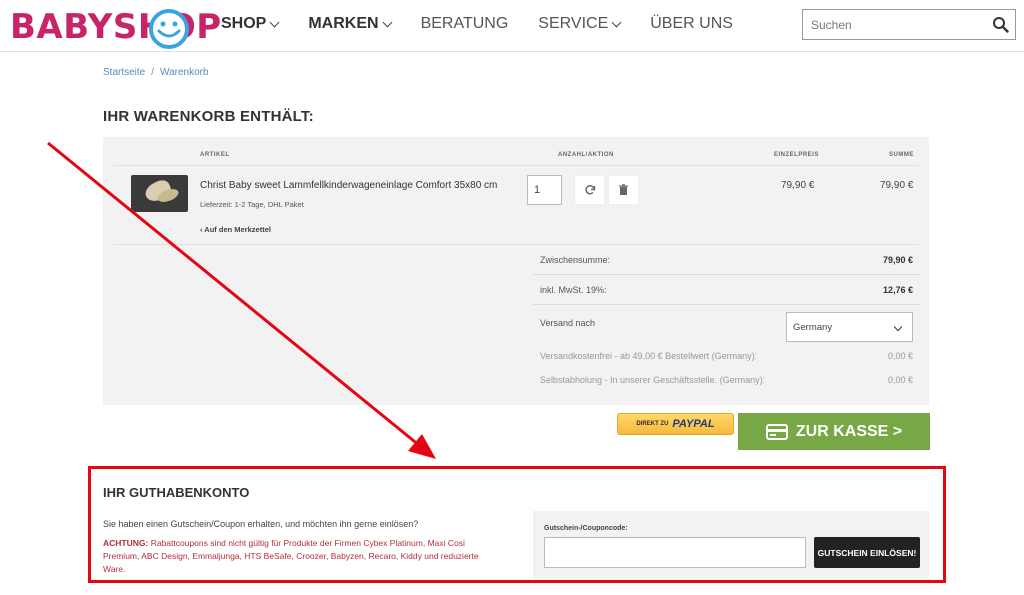  Describe the element at coordinates (184, 72) in the screenshot. I see `breadcrumb-current: Warenkorb` at that location.